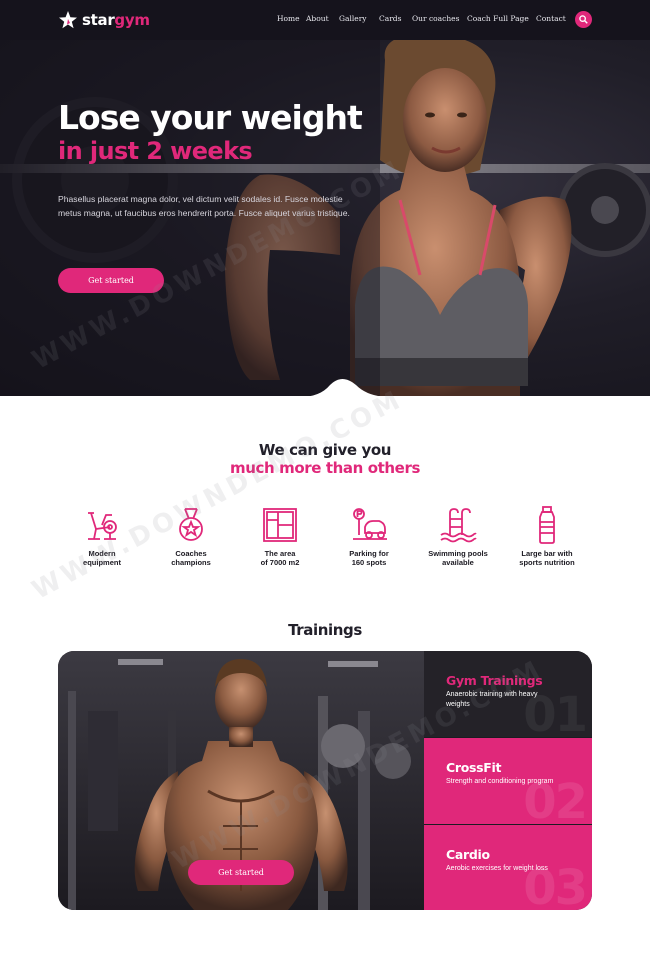 The width and height of the screenshot is (650, 961). I want to click on feature-parking: Parking for 160 spots, so click(369, 536).